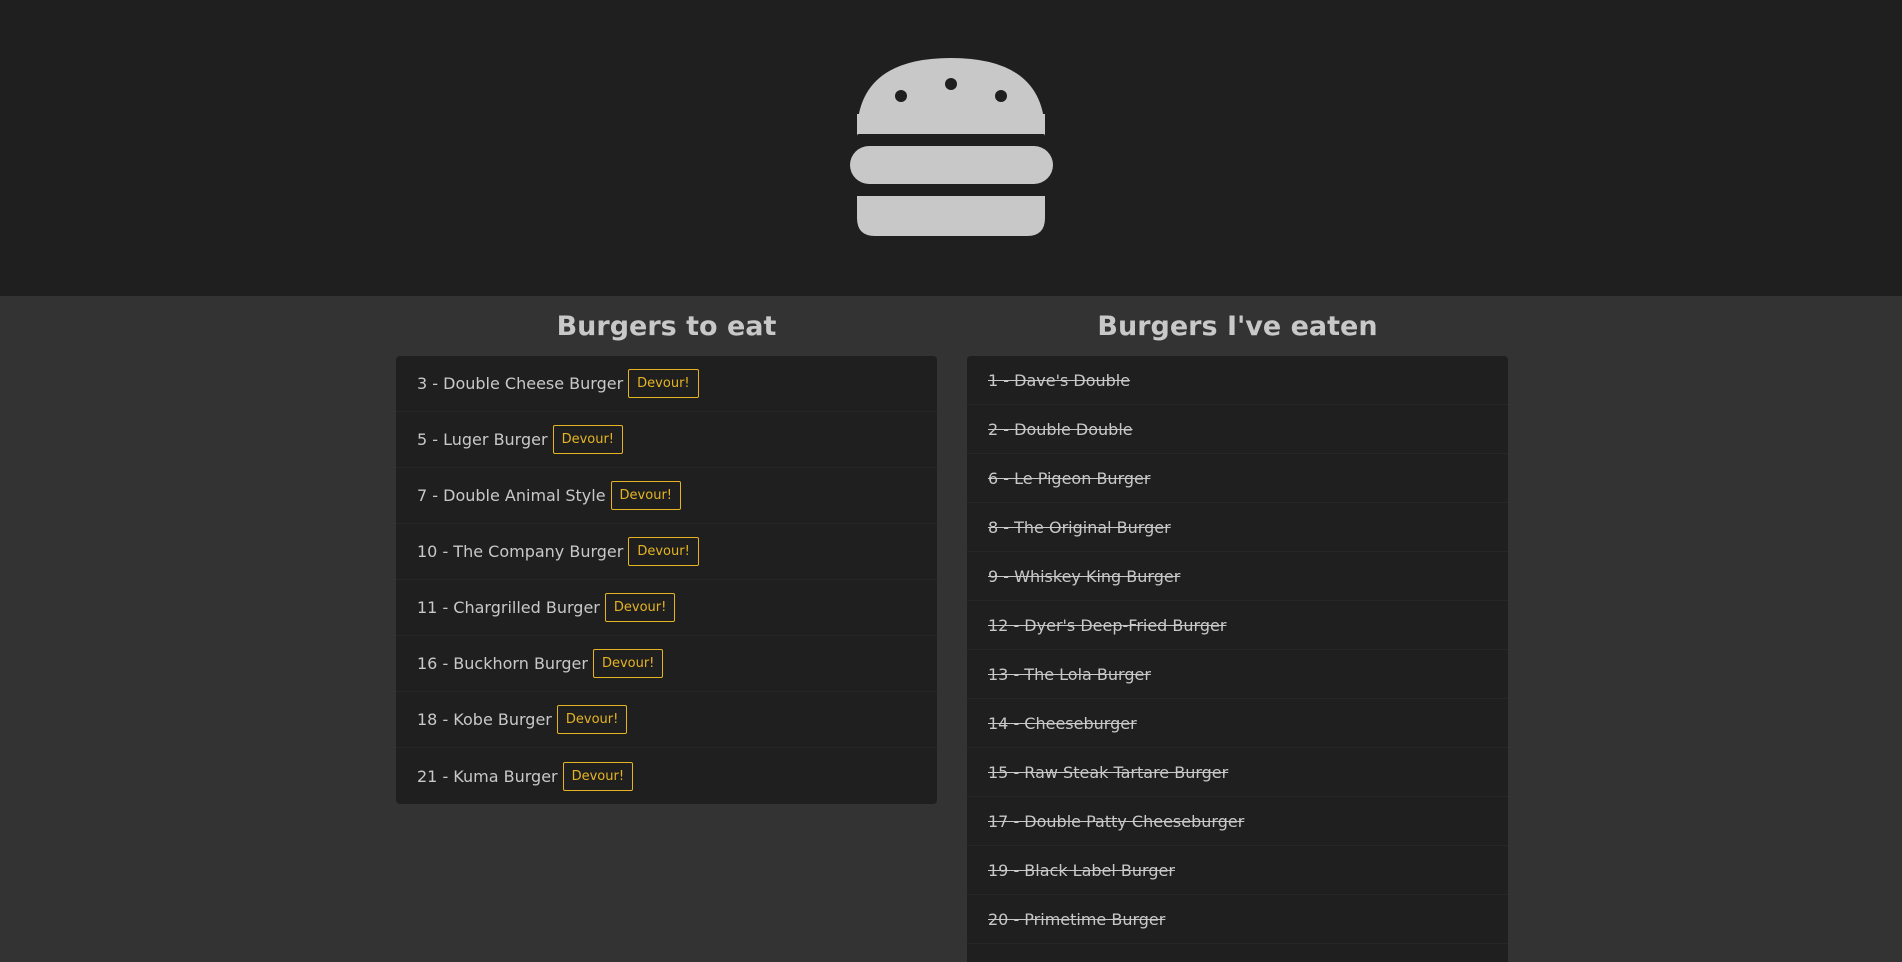  What do you see at coordinates (508, 607) in the screenshot?
I see `burger-name: 11 - Chargrilled Burger` at bounding box center [508, 607].